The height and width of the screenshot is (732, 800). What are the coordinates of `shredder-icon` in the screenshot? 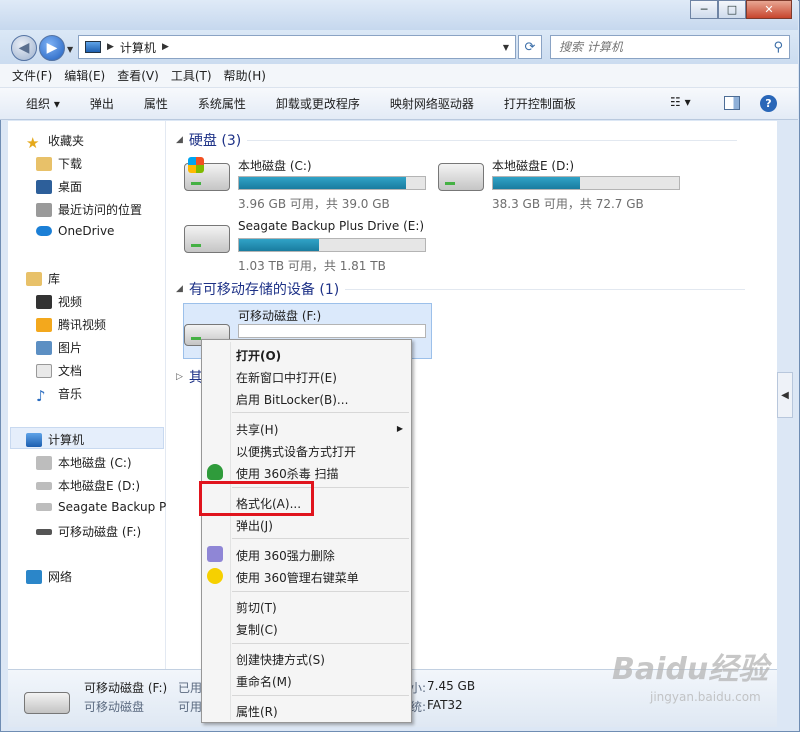 It's located at (215, 554).